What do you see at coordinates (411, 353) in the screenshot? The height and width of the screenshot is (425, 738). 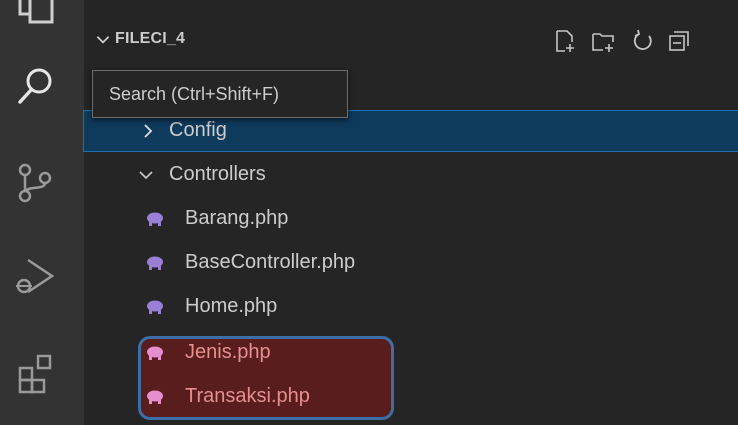 I see `tree-item-file: Jenis.php` at bounding box center [411, 353].